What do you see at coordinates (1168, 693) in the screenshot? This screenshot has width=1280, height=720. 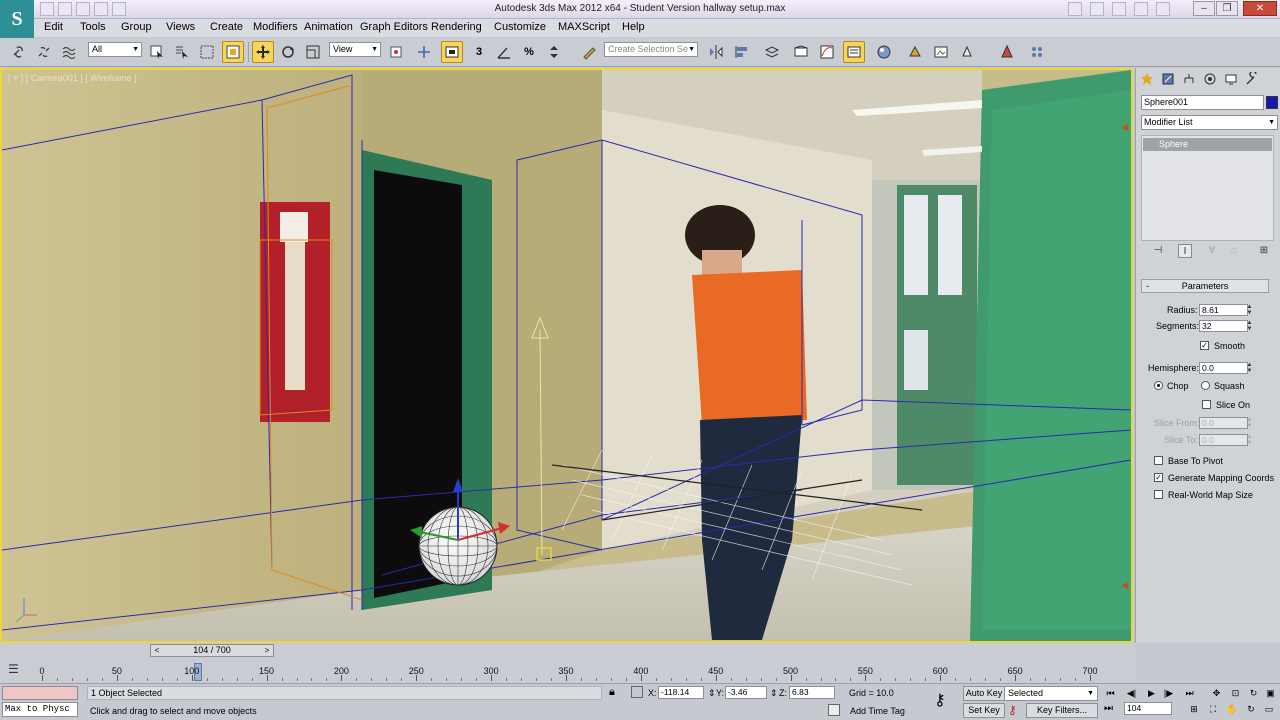 I see `next-frame-icon: |▶` at bounding box center [1168, 693].